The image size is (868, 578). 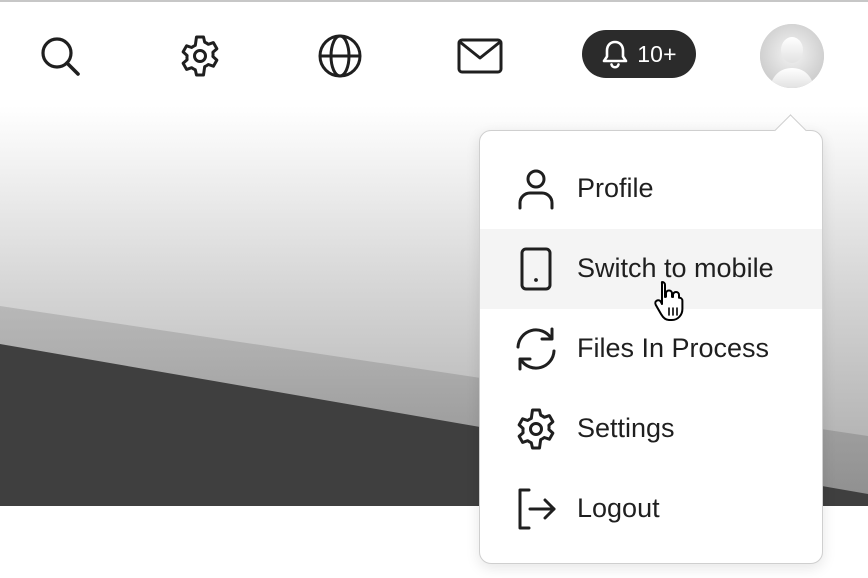 I want to click on menu-item-files-in-process: Files In Process, so click(x=651, y=349).